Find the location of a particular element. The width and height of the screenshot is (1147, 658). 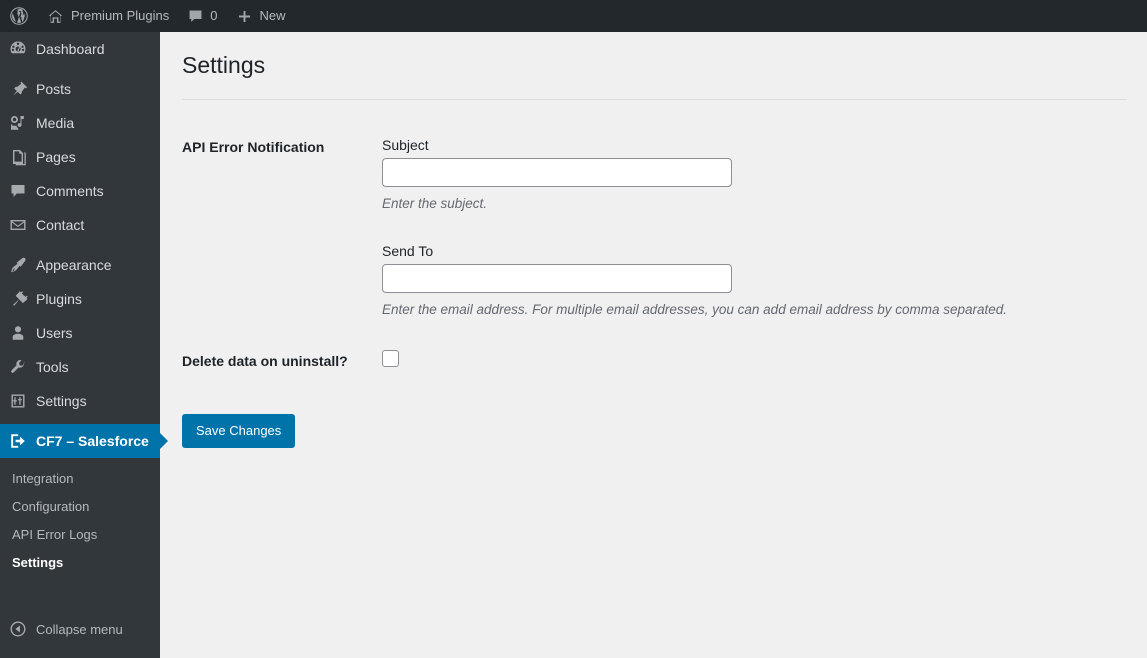

sidebar-item-tools: Tools is located at coordinates (80, 367).